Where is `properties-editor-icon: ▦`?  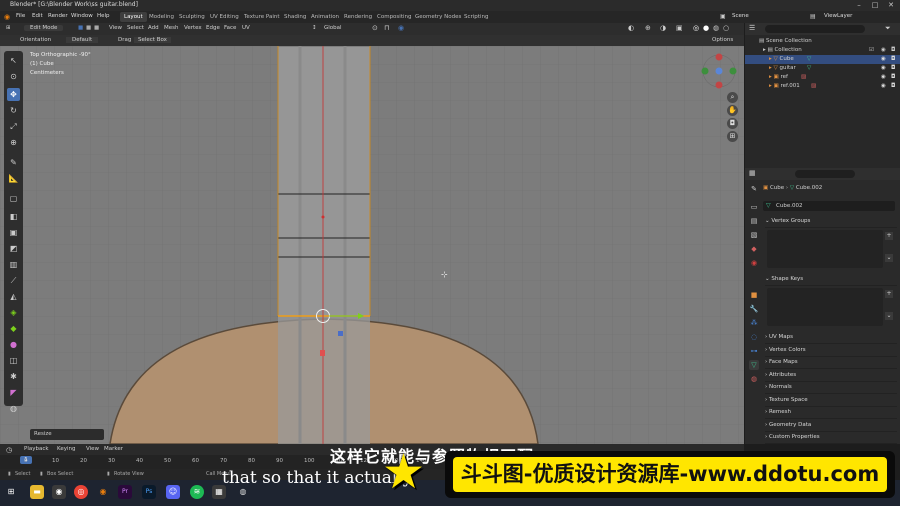 properties-editor-icon: ▦ is located at coordinates (752, 173).